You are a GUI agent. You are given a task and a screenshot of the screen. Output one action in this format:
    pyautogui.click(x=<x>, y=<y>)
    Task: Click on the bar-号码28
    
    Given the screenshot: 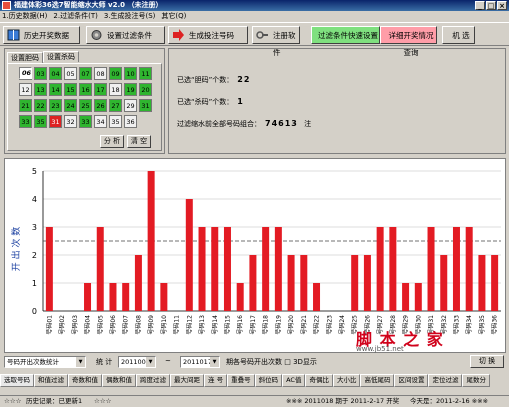 What is the action you would take?
    pyautogui.click(x=393, y=269)
    